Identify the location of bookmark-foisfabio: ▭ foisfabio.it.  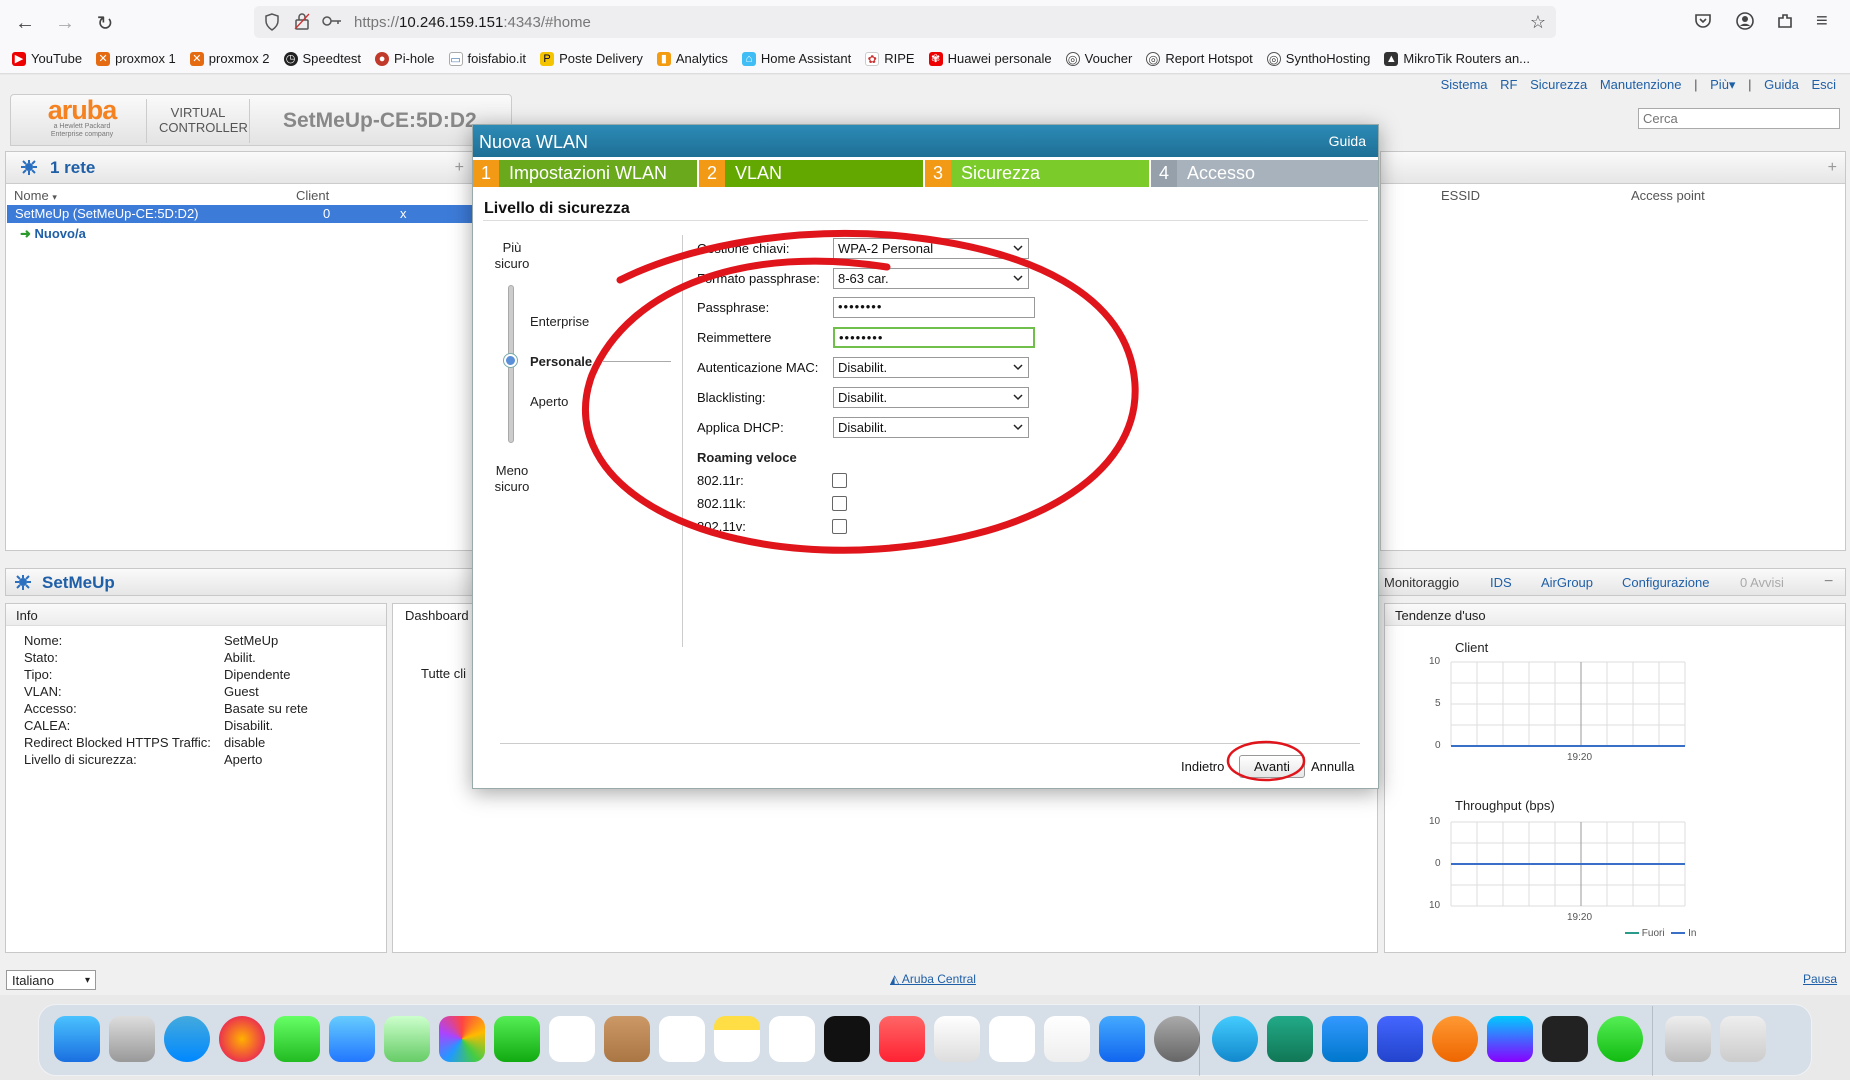
(487, 58).